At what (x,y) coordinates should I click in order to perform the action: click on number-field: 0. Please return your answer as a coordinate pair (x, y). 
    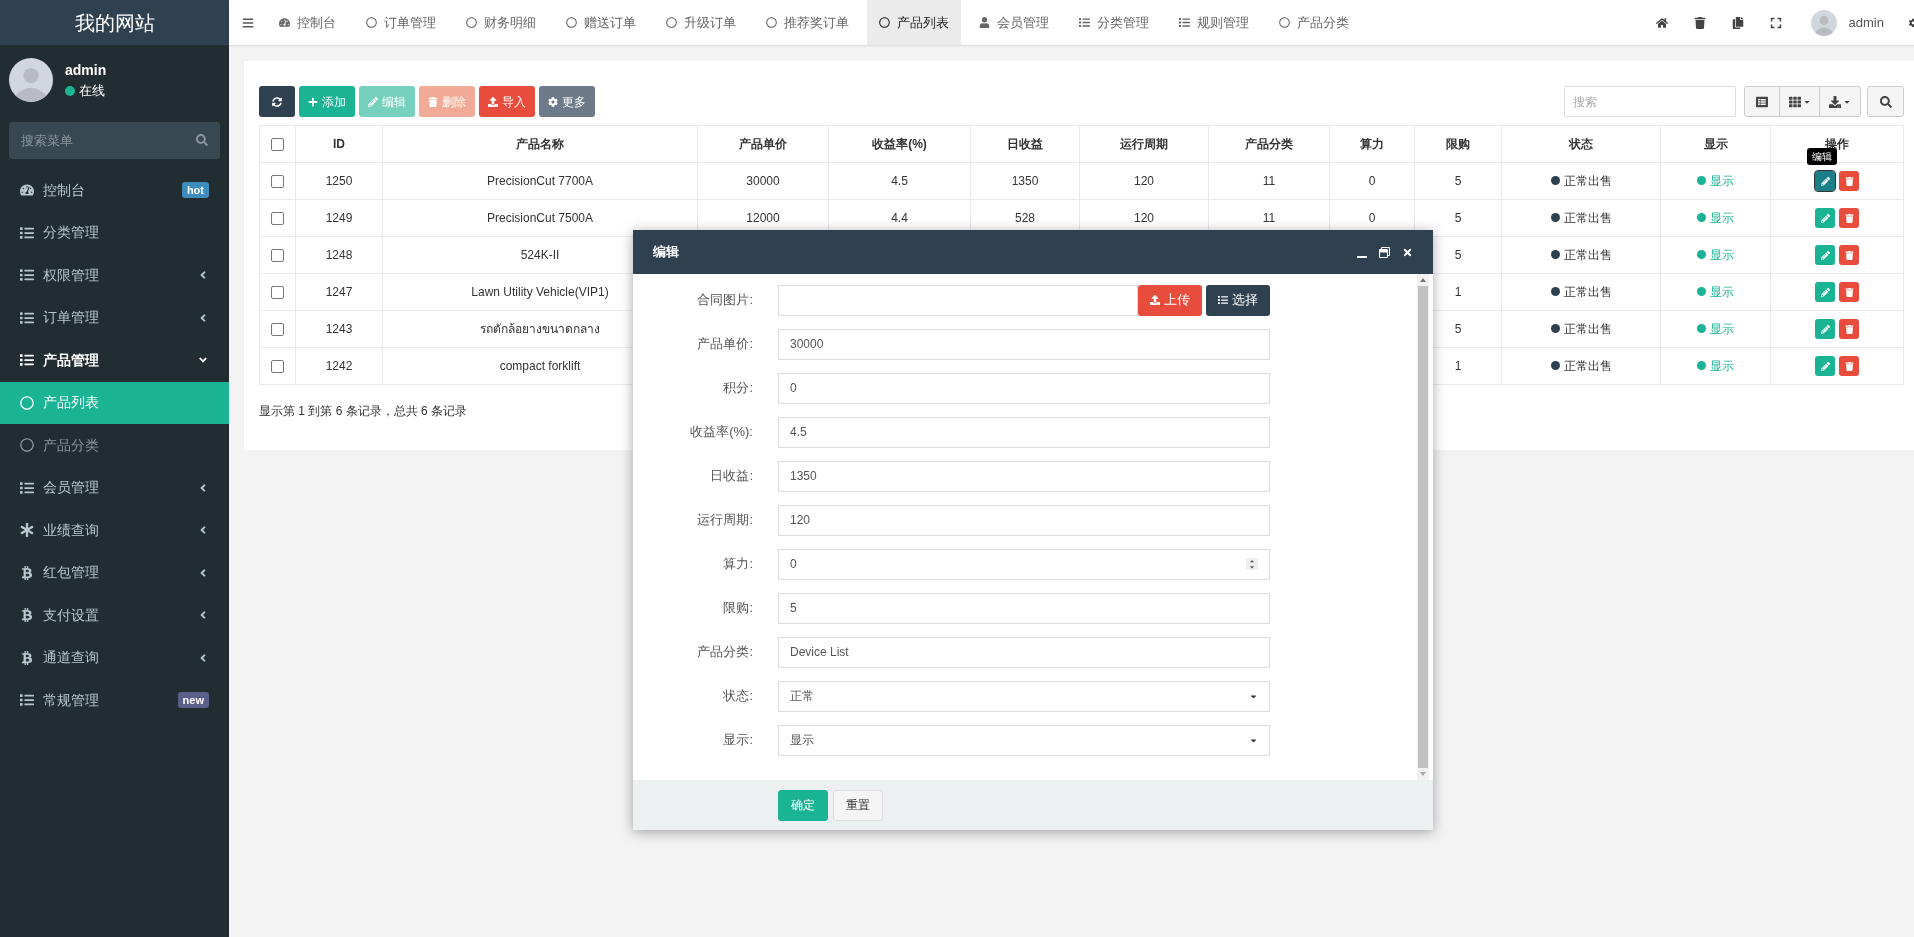
    Looking at the image, I should click on (1024, 564).